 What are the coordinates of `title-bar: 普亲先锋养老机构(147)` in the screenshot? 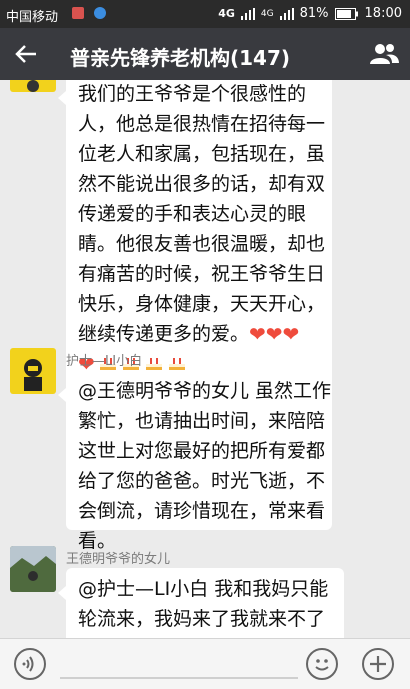 It's located at (205, 54).